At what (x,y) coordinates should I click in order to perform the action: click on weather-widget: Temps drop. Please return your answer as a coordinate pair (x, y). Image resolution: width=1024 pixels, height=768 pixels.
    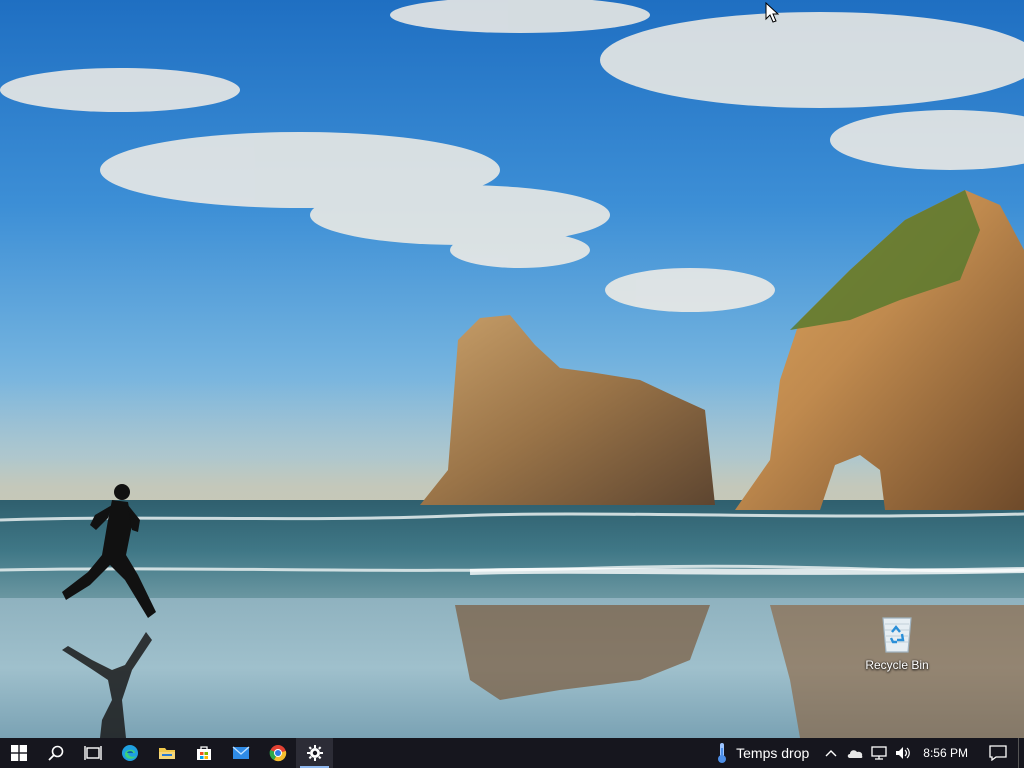
    Looking at the image, I should click on (764, 753).